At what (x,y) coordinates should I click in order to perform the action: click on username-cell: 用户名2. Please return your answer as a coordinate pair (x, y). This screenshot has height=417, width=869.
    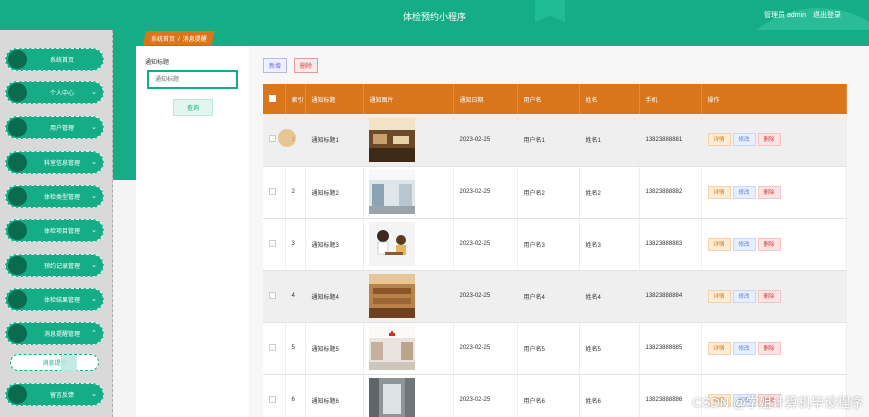
    Looking at the image, I should click on (548, 192).